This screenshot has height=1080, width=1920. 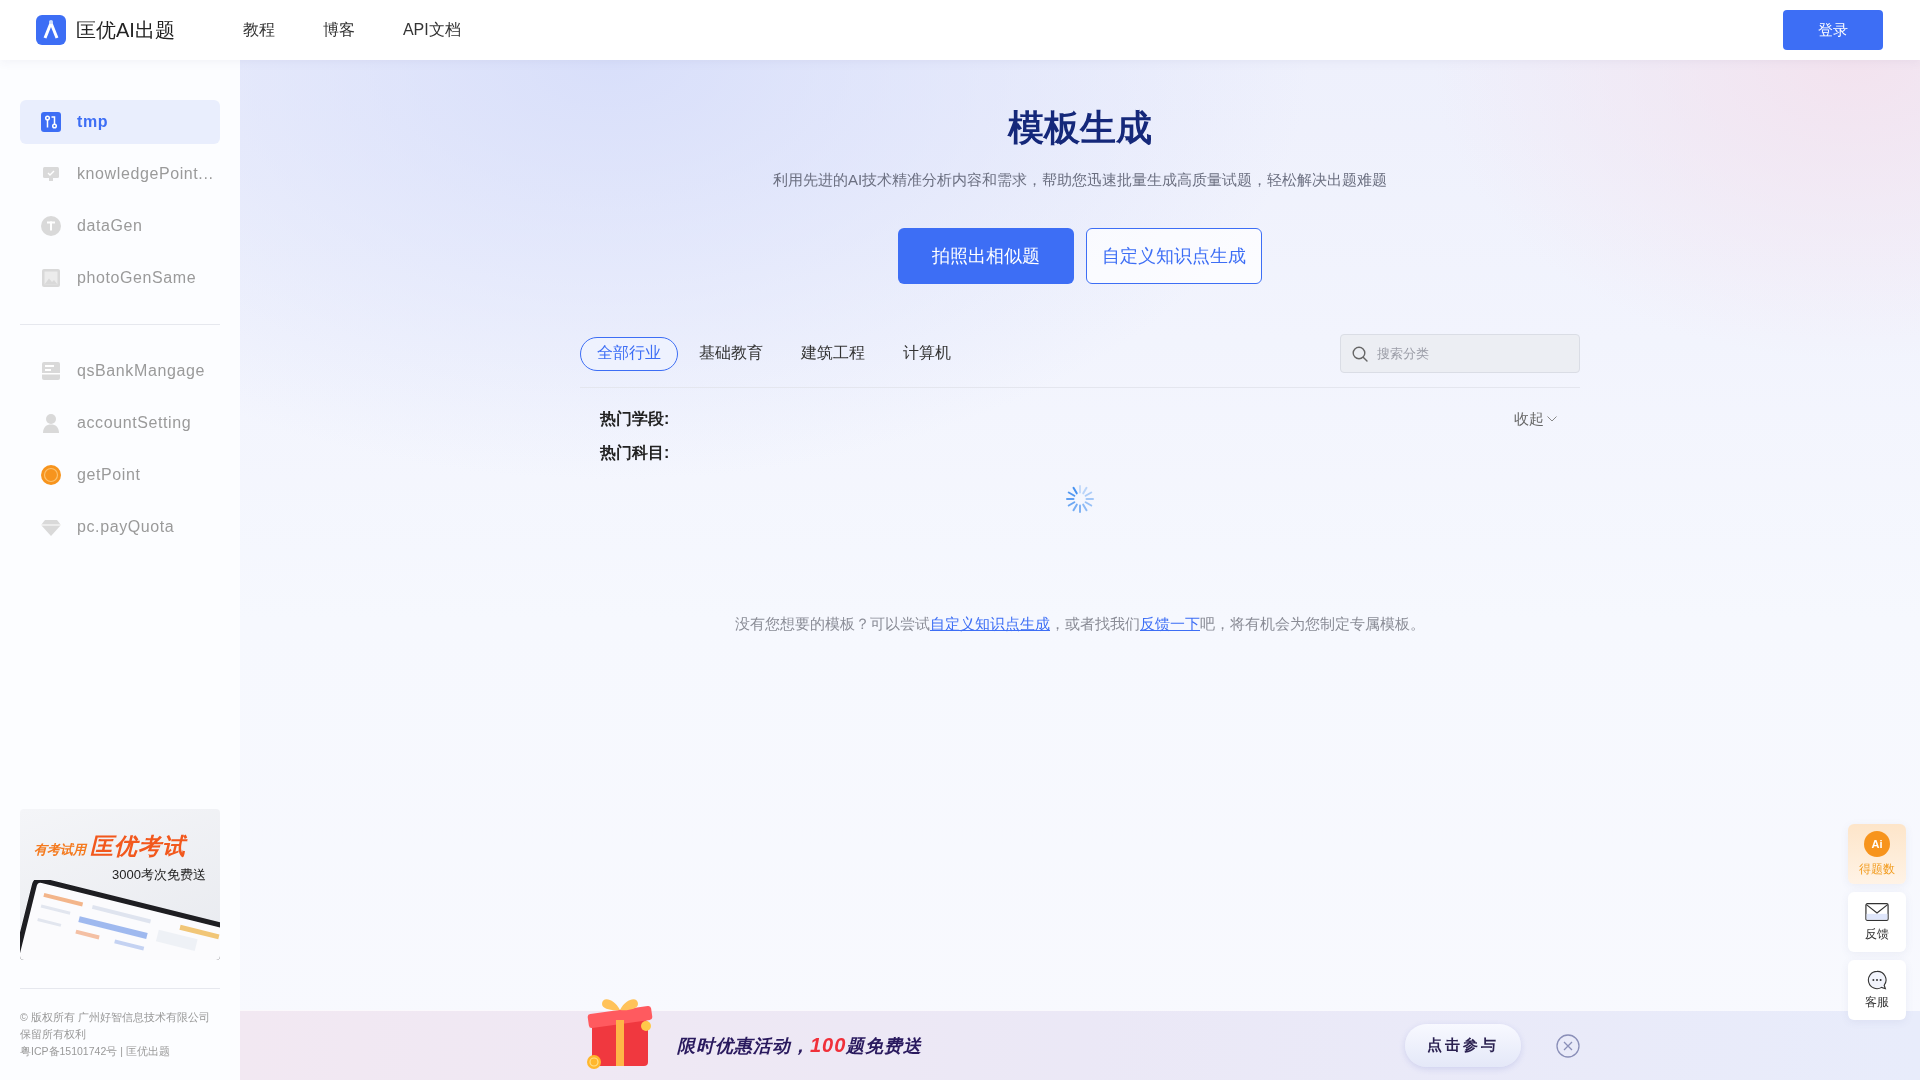 What do you see at coordinates (51, 174) in the screenshot?
I see `monitor-icon` at bounding box center [51, 174].